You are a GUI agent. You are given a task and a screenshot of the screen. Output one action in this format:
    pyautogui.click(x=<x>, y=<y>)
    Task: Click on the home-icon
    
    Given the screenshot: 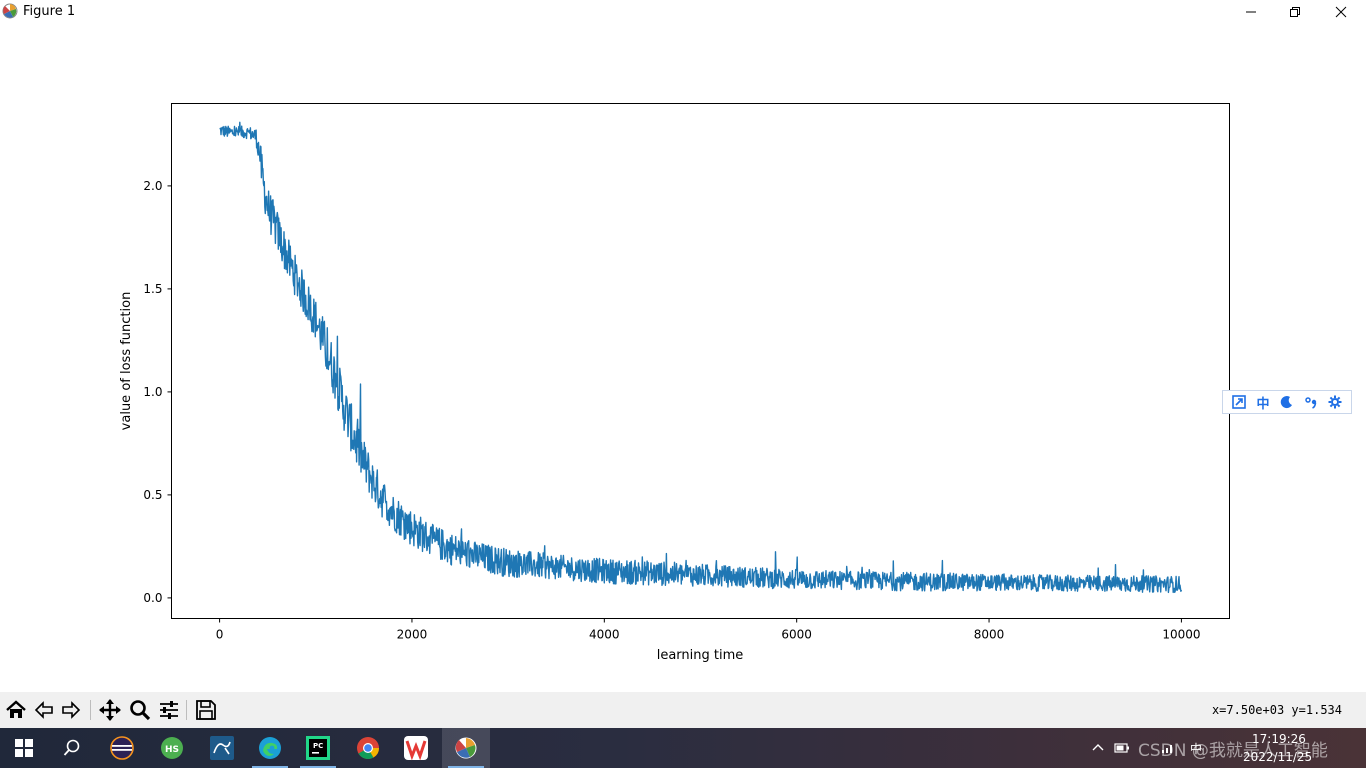 What is the action you would take?
    pyautogui.click(x=16, y=710)
    